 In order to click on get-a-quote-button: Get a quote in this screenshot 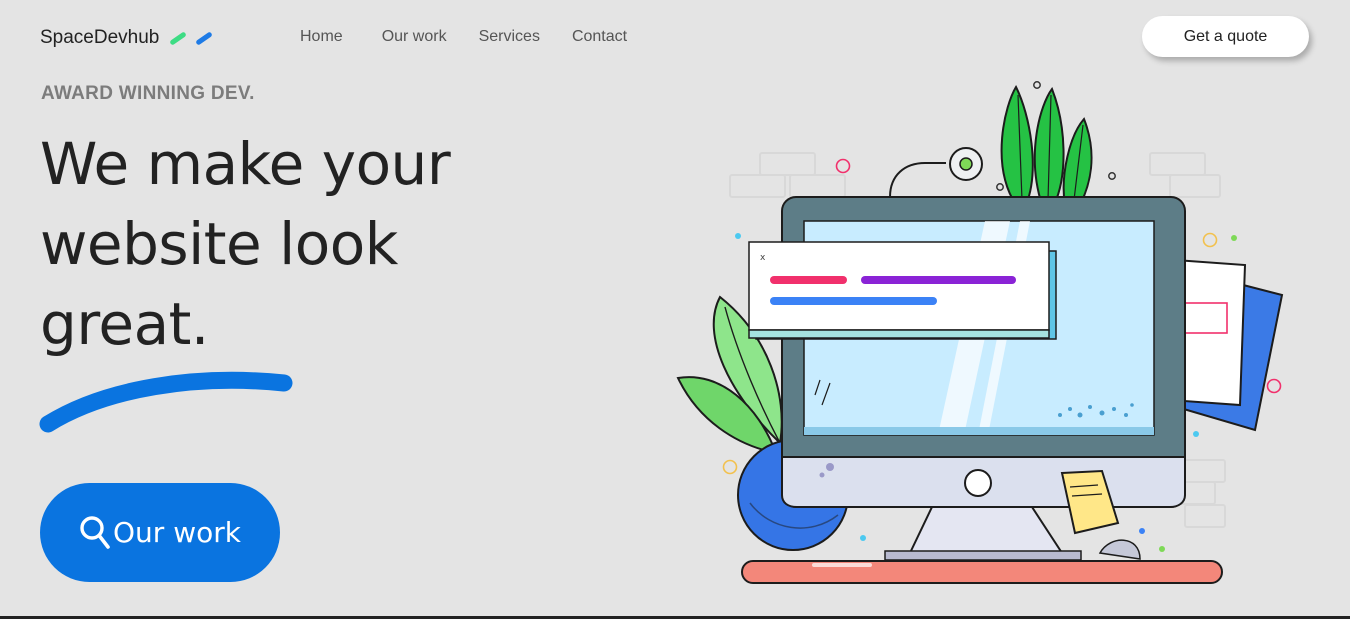, I will do `click(1225, 36)`.